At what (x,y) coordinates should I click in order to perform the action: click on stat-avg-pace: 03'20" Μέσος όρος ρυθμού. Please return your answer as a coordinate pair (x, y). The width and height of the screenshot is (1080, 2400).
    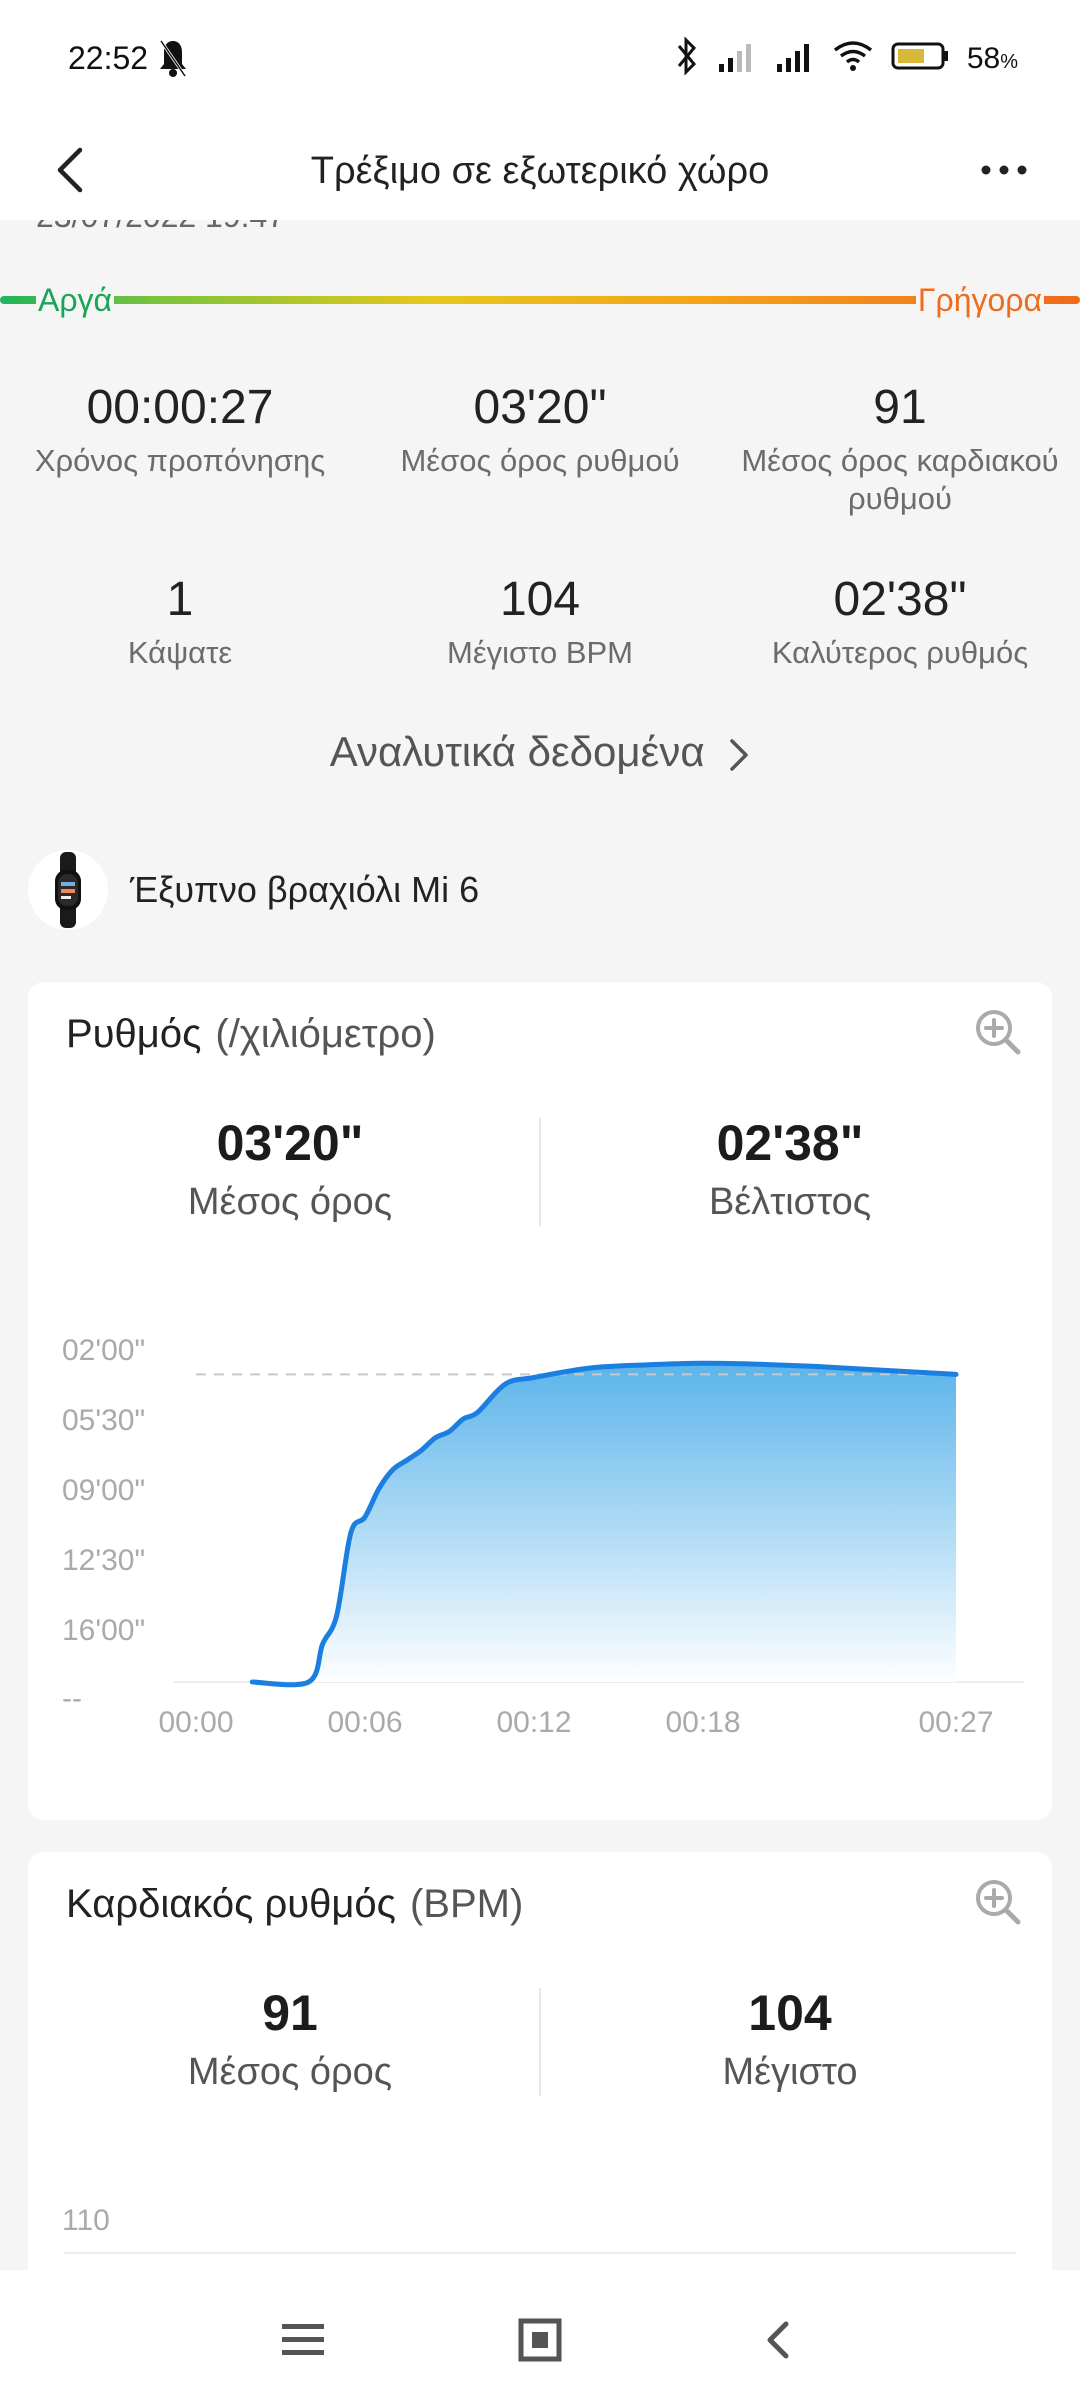
    Looking at the image, I should click on (540, 429).